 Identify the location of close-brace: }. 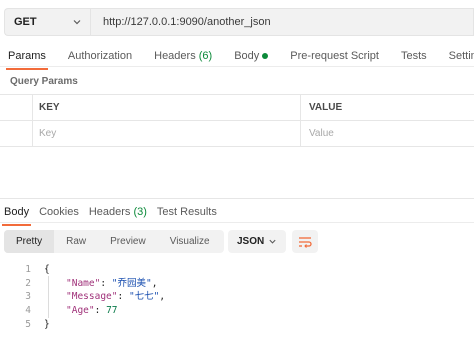
(47, 324).